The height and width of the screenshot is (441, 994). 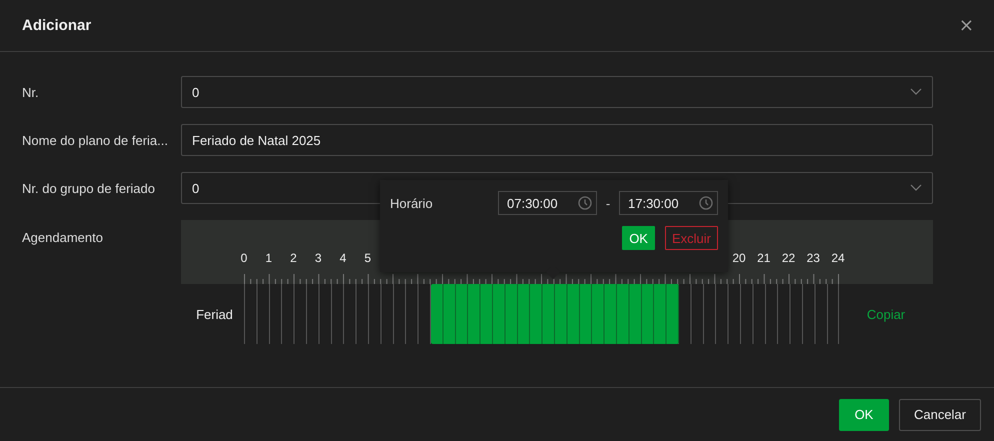 What do you see at coordinates (63, 237) in the screenshot?
I see `field-label: Agendamento` at bounding box center [63, 237].